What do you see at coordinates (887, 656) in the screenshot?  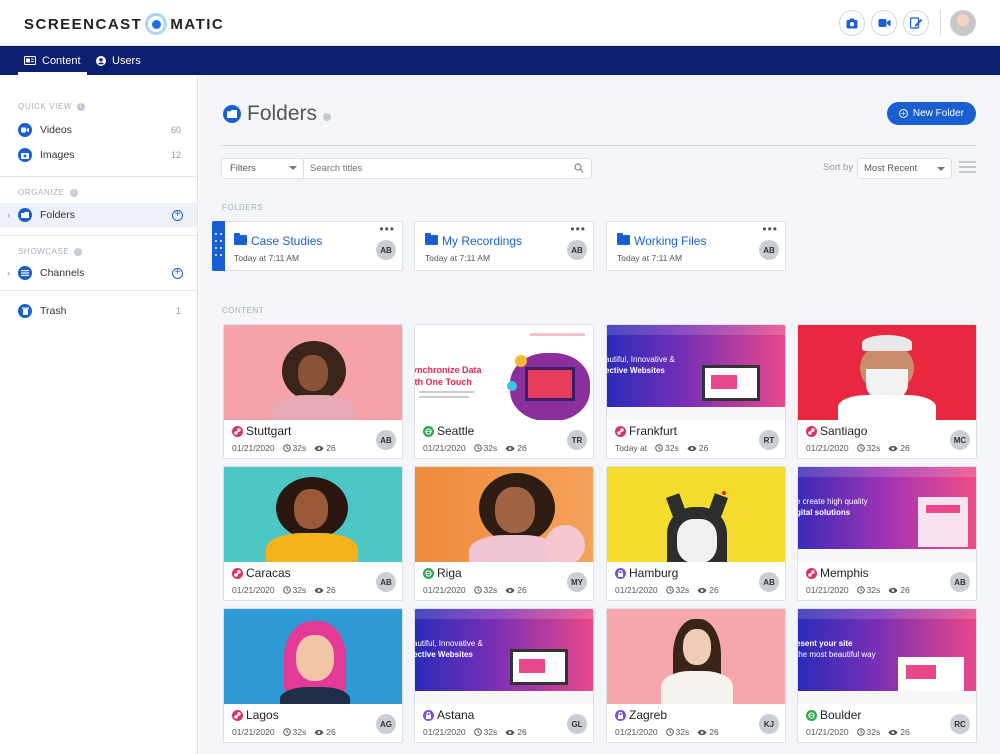 I see `thumbnail-image: esent your site the most beautiful way` at bounding box center [887, 656].